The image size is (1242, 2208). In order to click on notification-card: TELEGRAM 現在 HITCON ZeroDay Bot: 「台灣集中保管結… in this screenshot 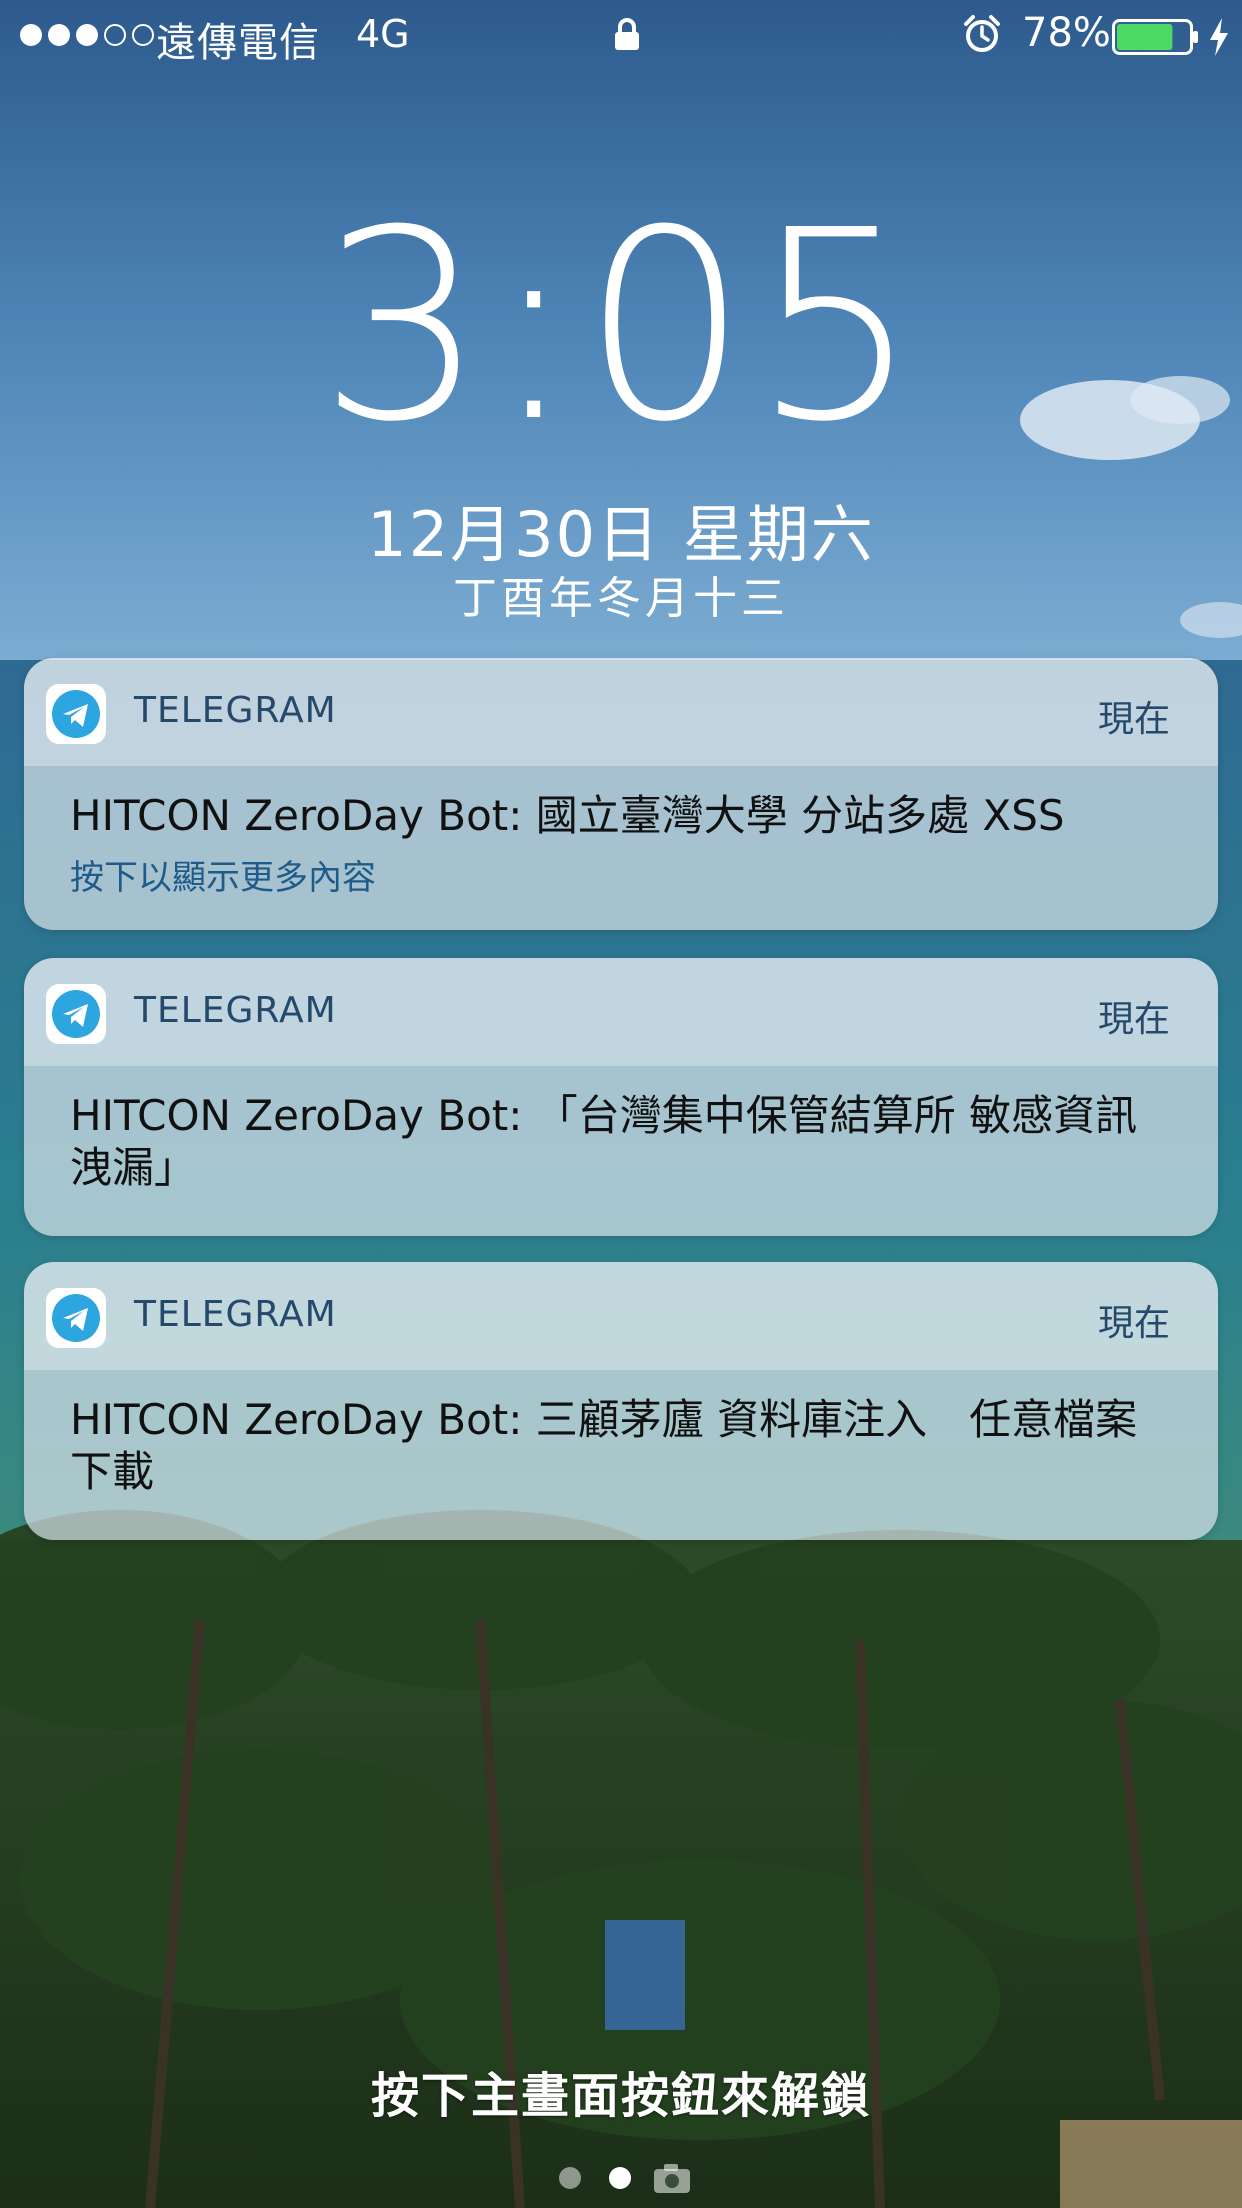, I will do `click(621, 1097)`.